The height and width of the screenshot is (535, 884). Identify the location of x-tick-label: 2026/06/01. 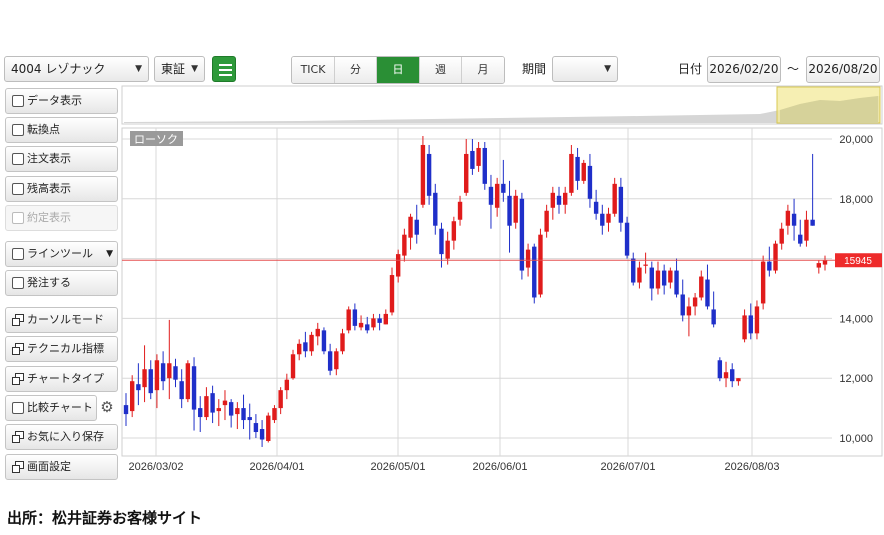
(499, 467).